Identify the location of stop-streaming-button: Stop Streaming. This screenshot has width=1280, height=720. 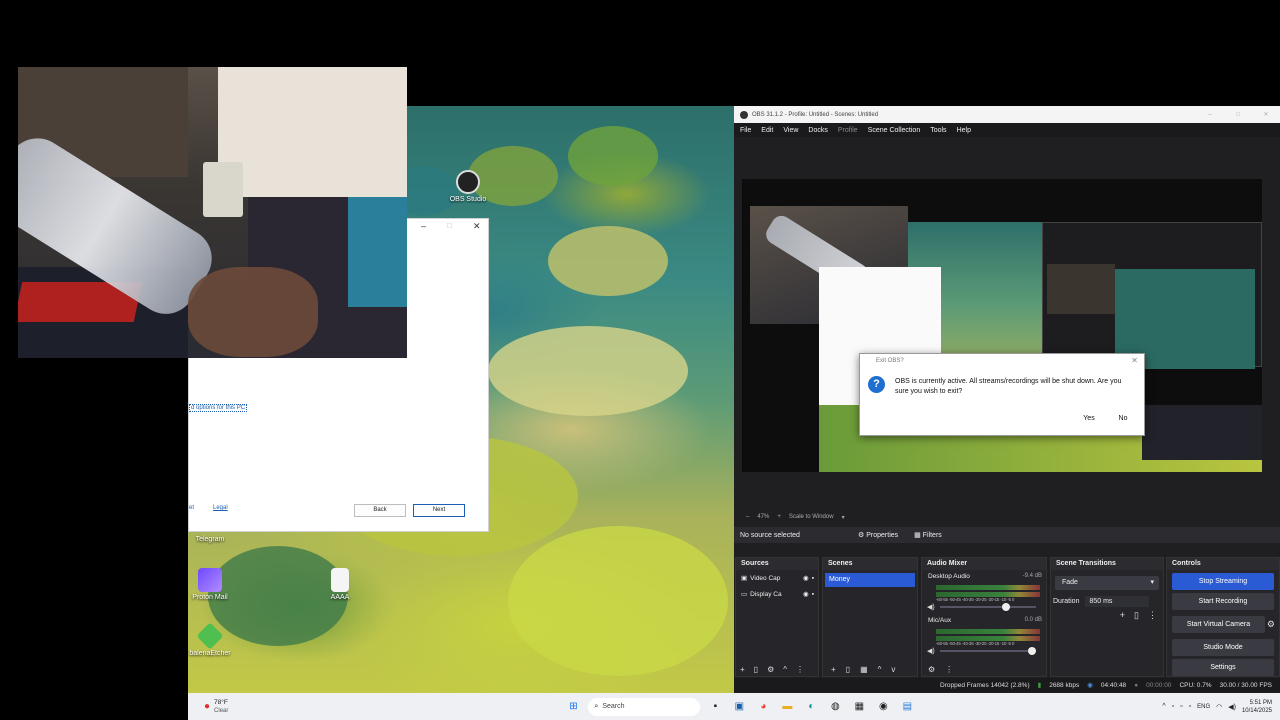
(1223, 581).